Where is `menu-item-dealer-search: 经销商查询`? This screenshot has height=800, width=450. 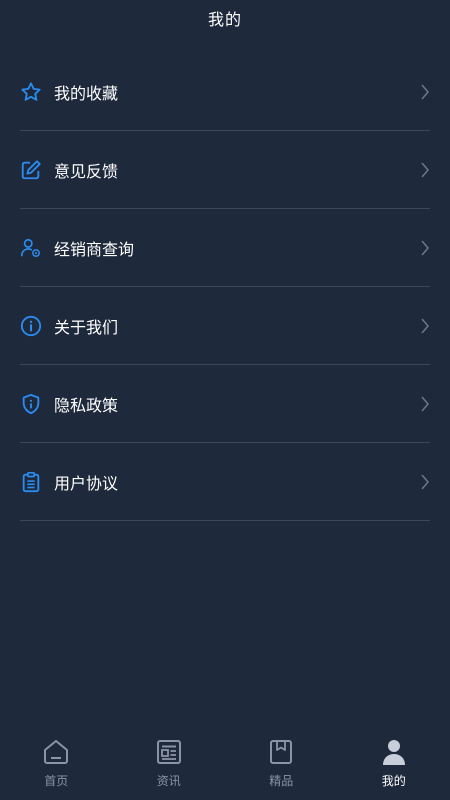 menu-item-dealer-search: 经销商查询 is located at coordinates (225, 248).